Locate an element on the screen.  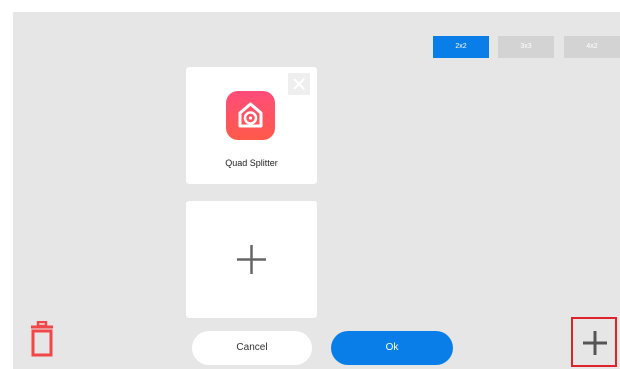
close-icon is located at coordinates (299, 84).